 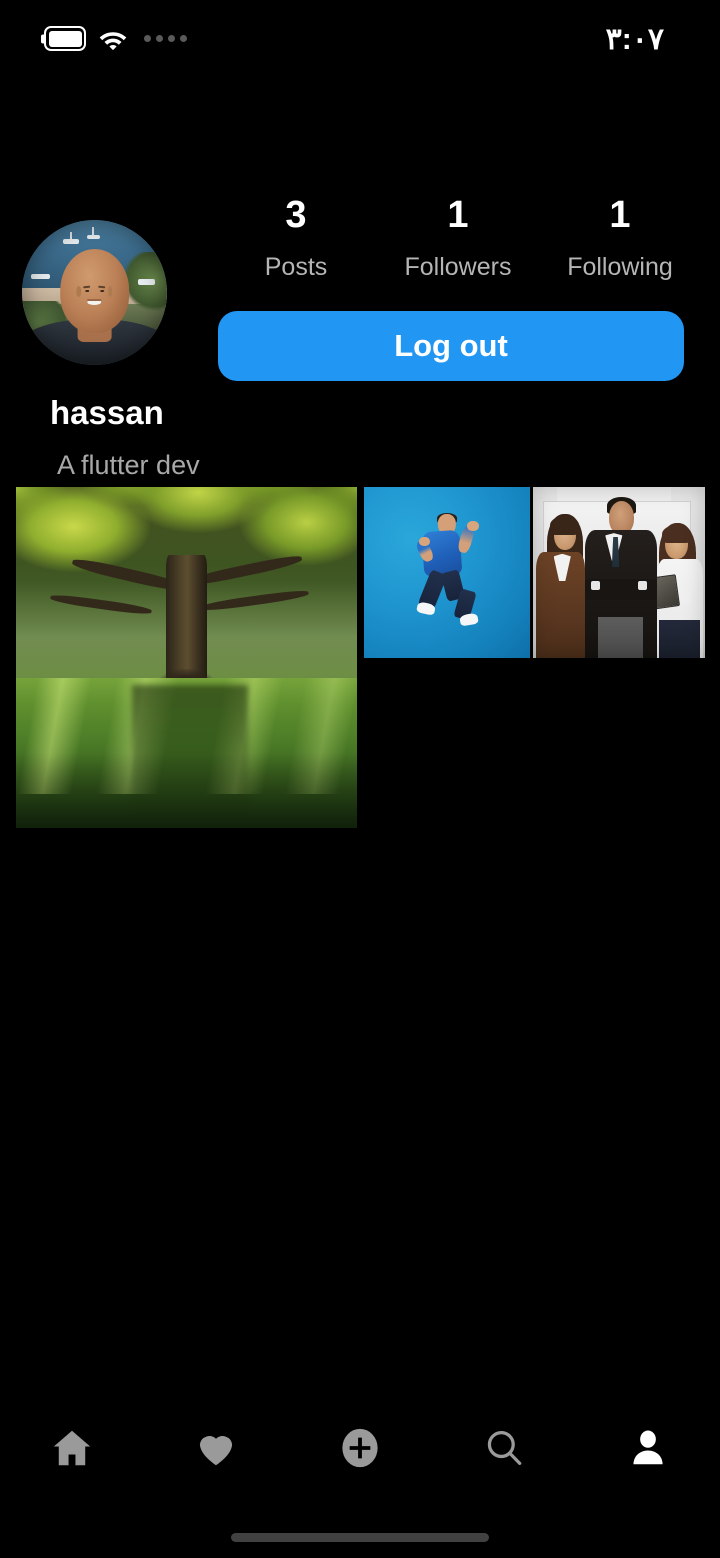 I want to click on stat-following-value: 1, so click(x=620, y=215).